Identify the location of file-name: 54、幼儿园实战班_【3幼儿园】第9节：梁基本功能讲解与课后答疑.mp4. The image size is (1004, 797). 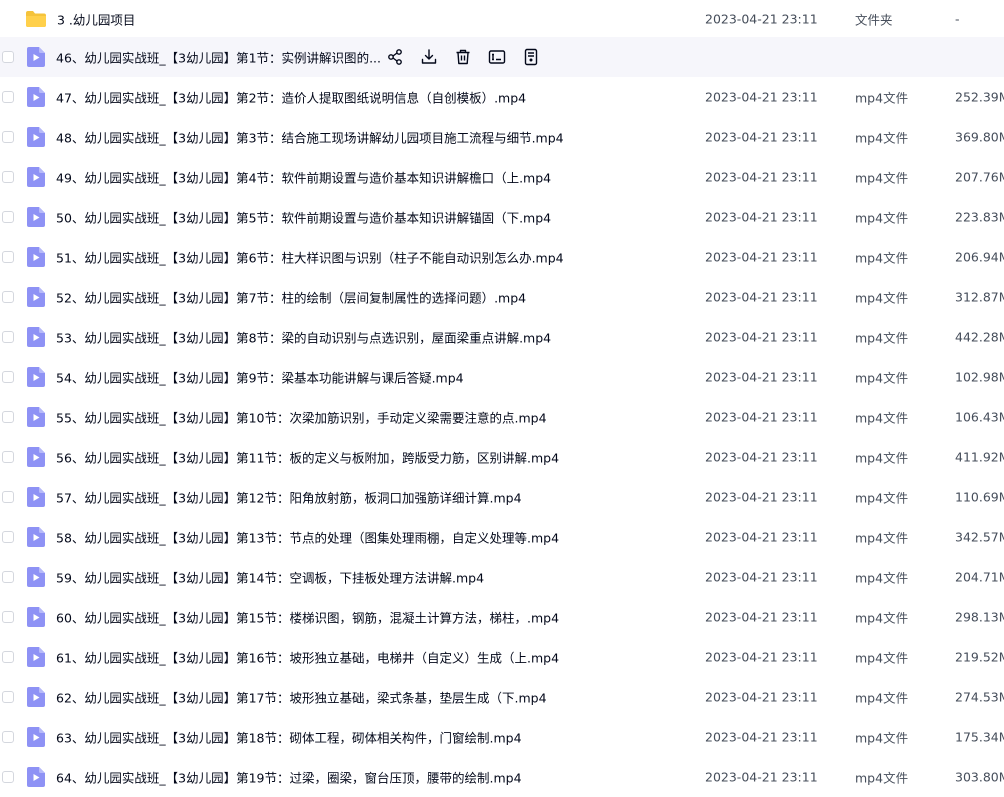
(260, 377).